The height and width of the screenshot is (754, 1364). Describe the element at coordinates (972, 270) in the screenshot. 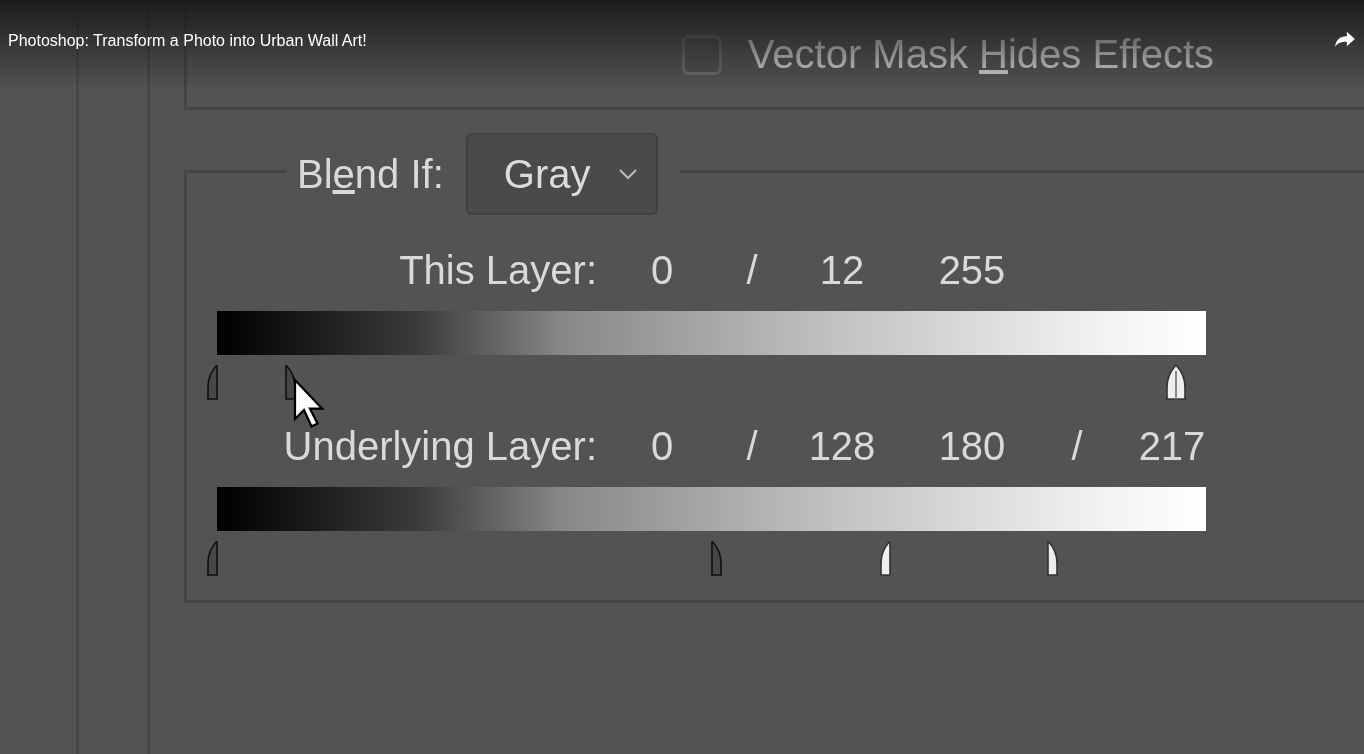

I see `value-text: 255` at that location.